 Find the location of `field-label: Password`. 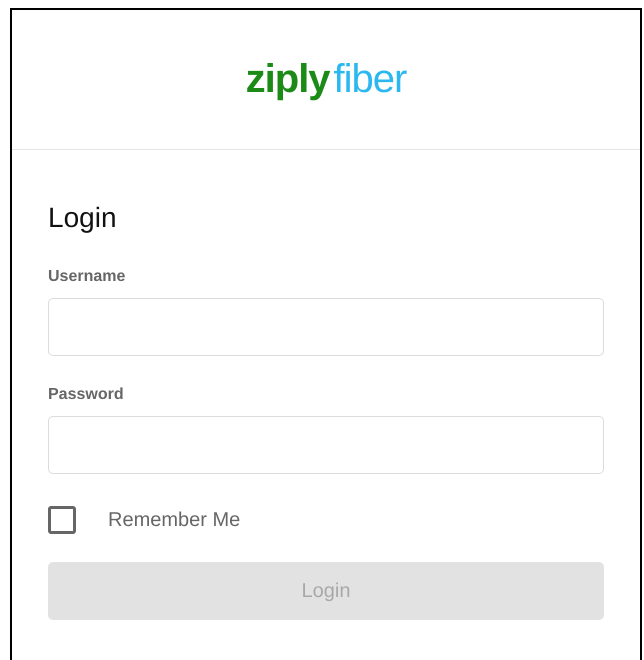

field-label: Password is located at coordinates (86, 395).